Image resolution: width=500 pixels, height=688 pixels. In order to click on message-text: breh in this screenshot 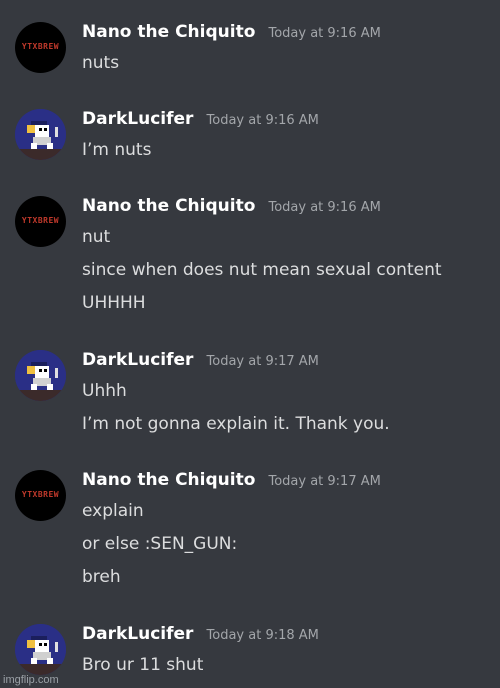, I will do `click(101, 577)`.